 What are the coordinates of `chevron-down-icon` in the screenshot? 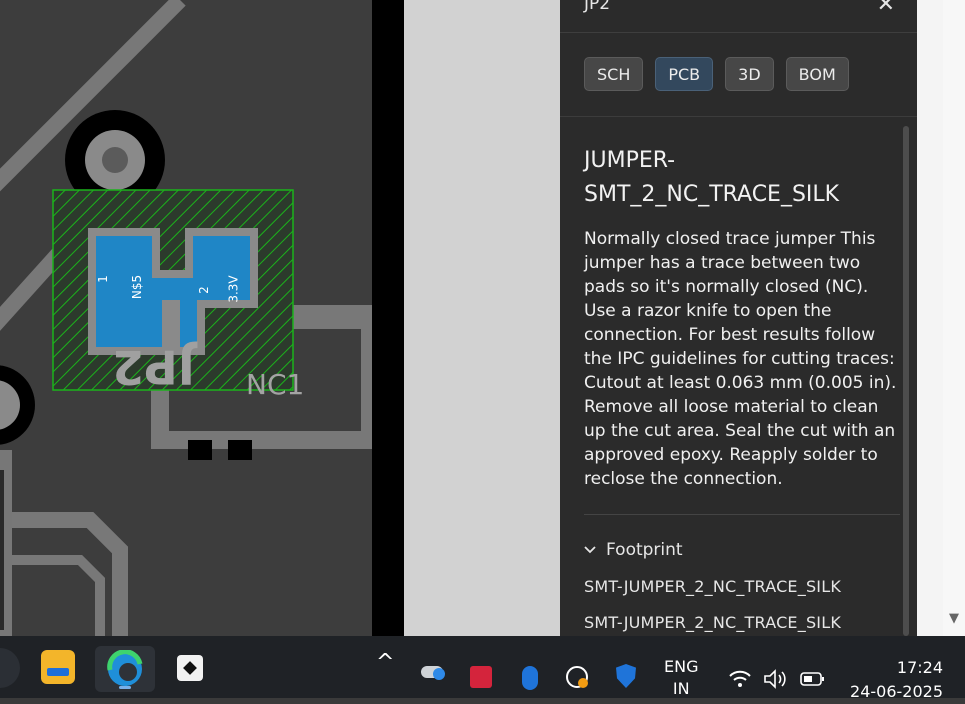 It's located at (590, 550).